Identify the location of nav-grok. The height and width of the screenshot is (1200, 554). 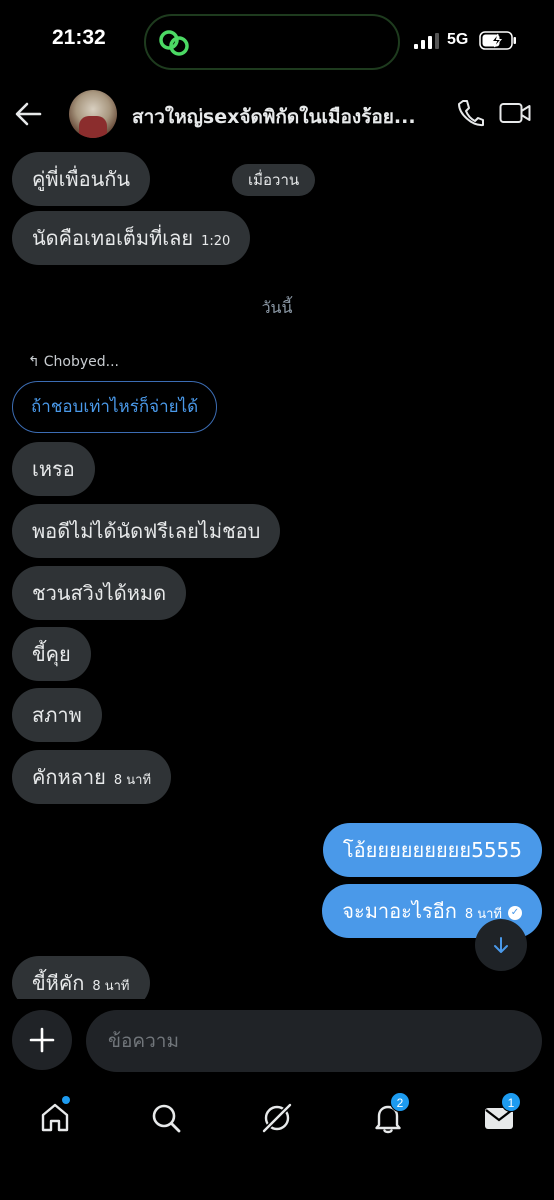
(277, 1118).